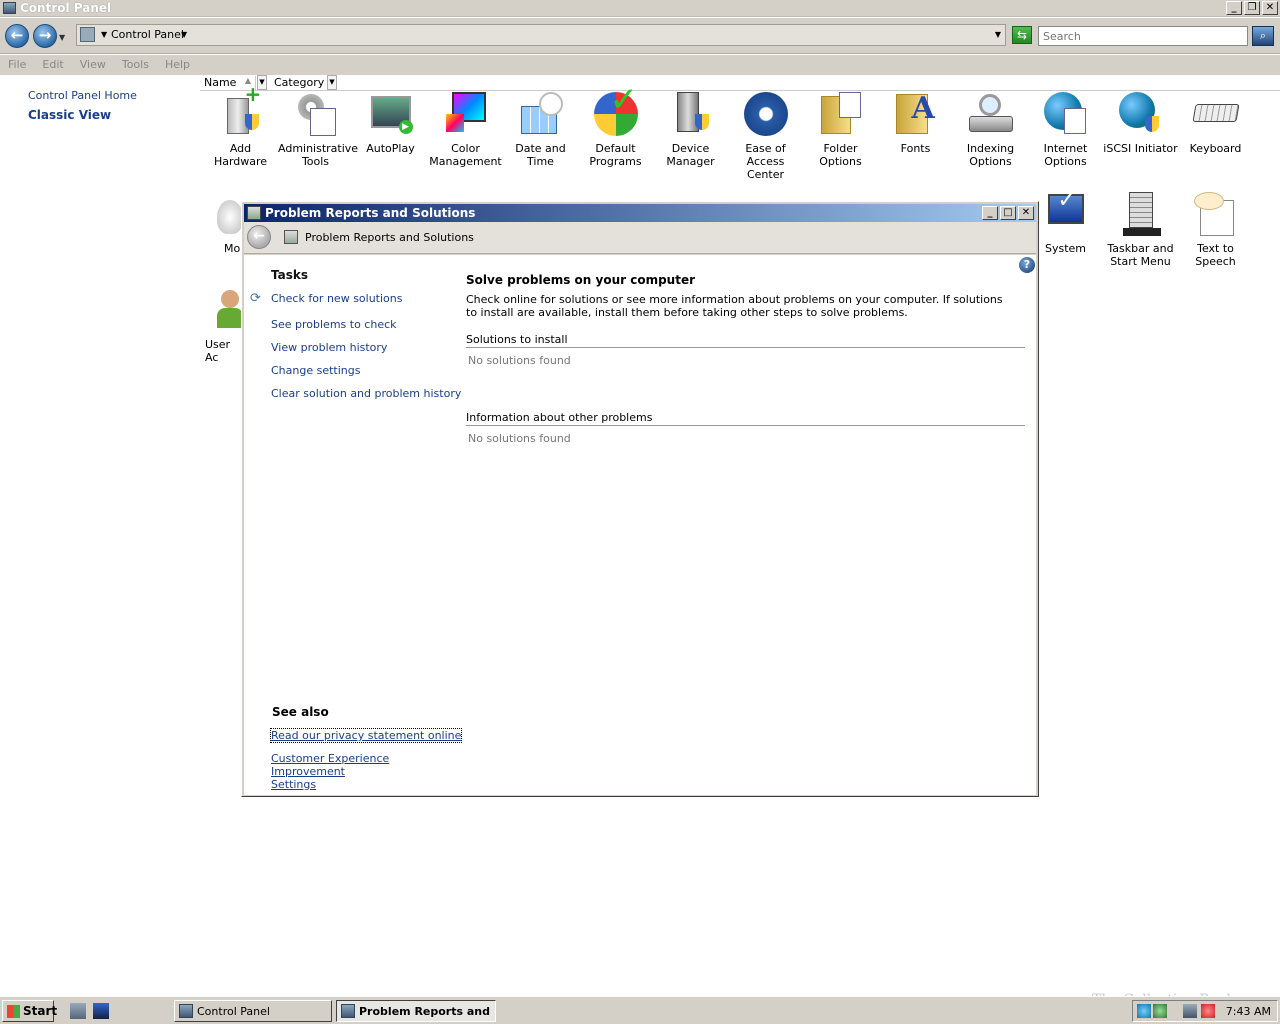 Image resolution: width=1280 pixels, height=1024 pixels. Describe the element at coordinates (101, 1011) in the screenshot. I see `show-desktop-icon` at that location.